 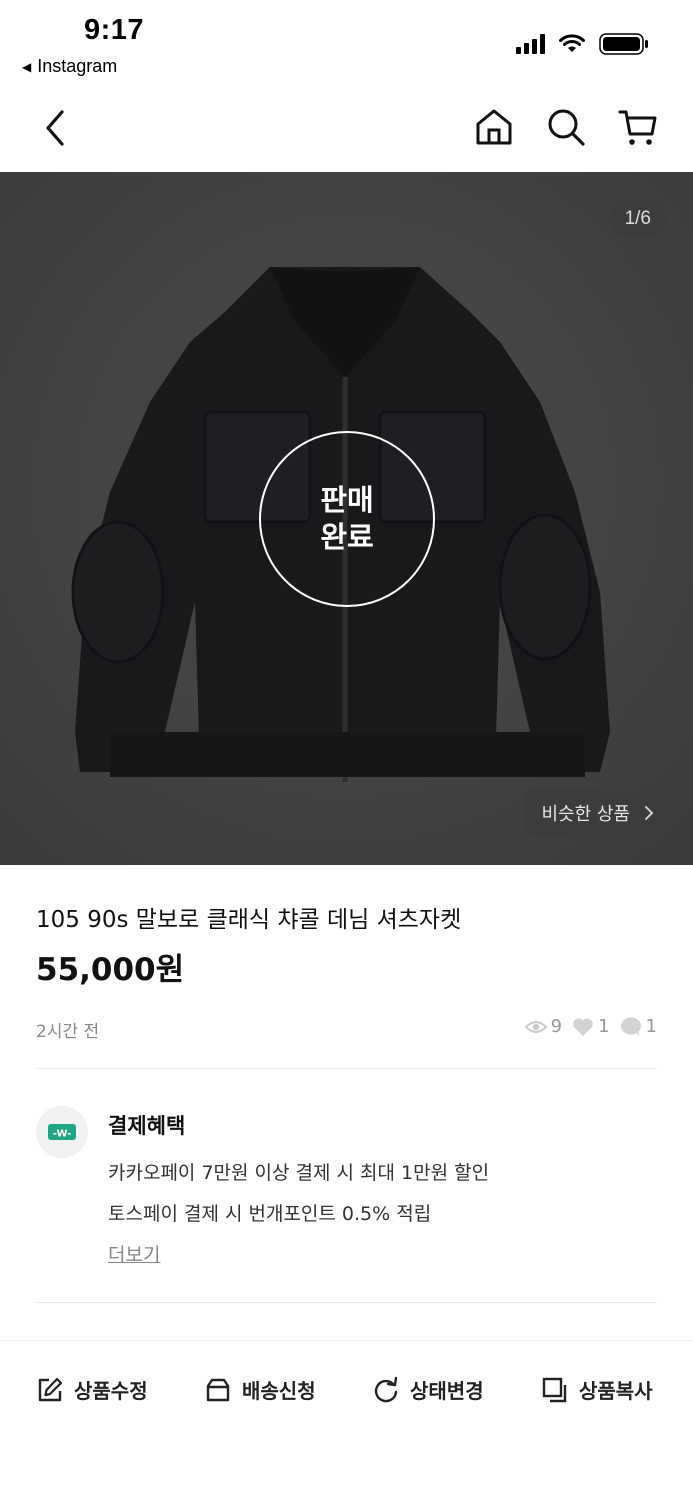 What do you see at coordinates (50, 1389) in the screenshot?
I see `edit-icon` at bounding box center [50, 1389].